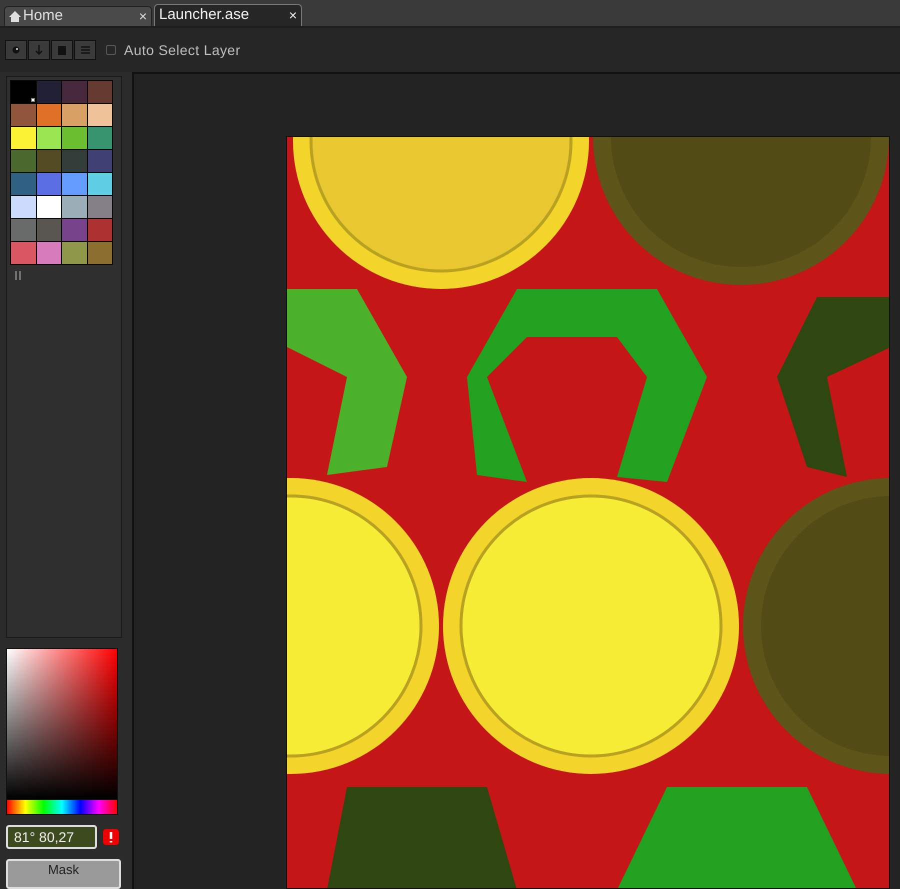 The image size is (900, 889). I want to click on square-icon, so click(62, 50).